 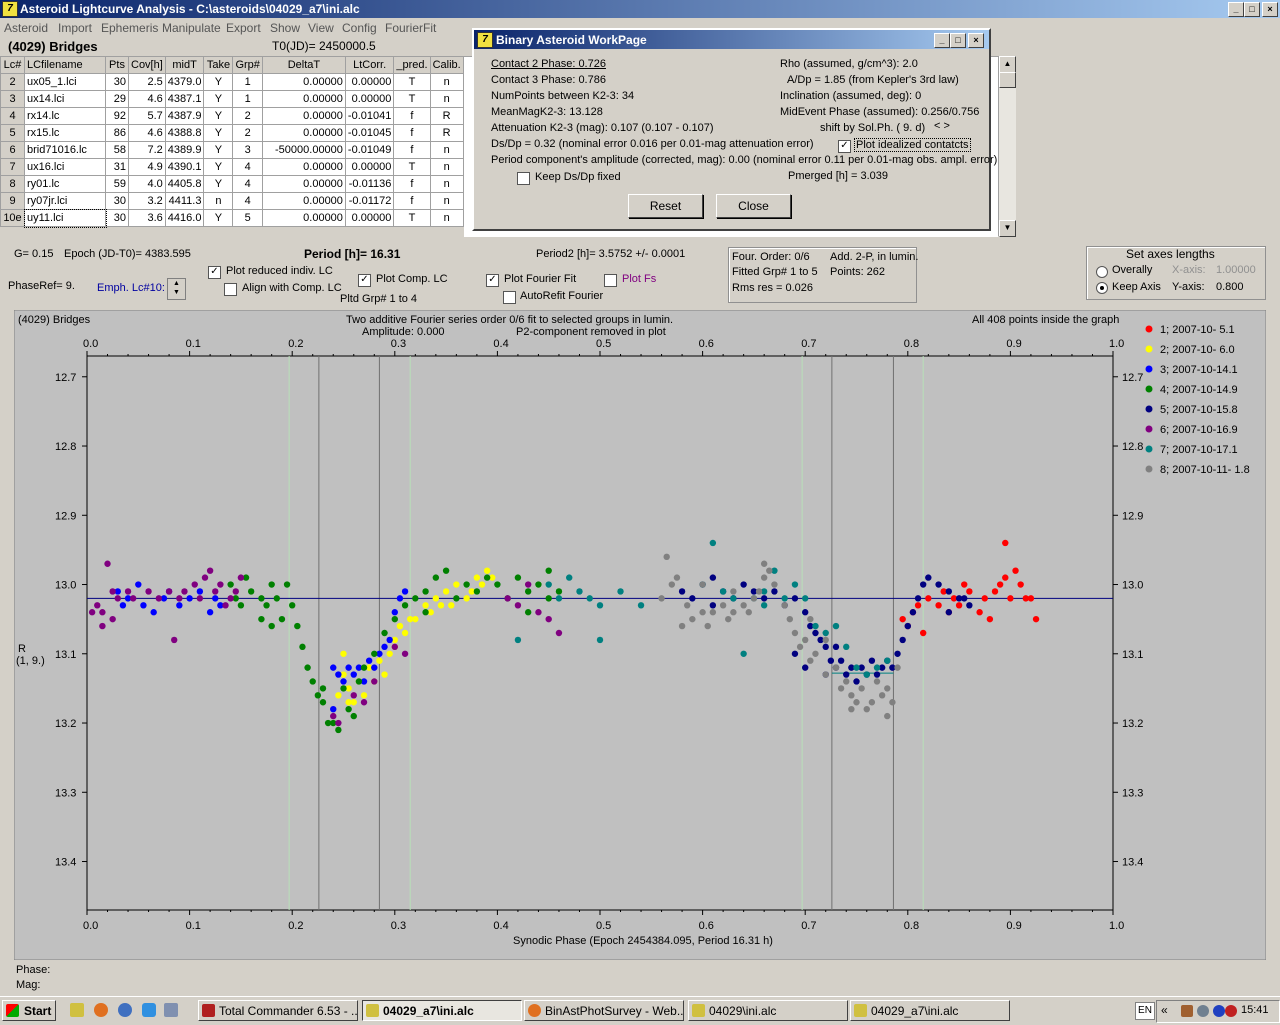 What do you see at coordinates (65, 99) in the screenshot?
I see `table-cell: ux14.lci` at bounding box center [65, 99].